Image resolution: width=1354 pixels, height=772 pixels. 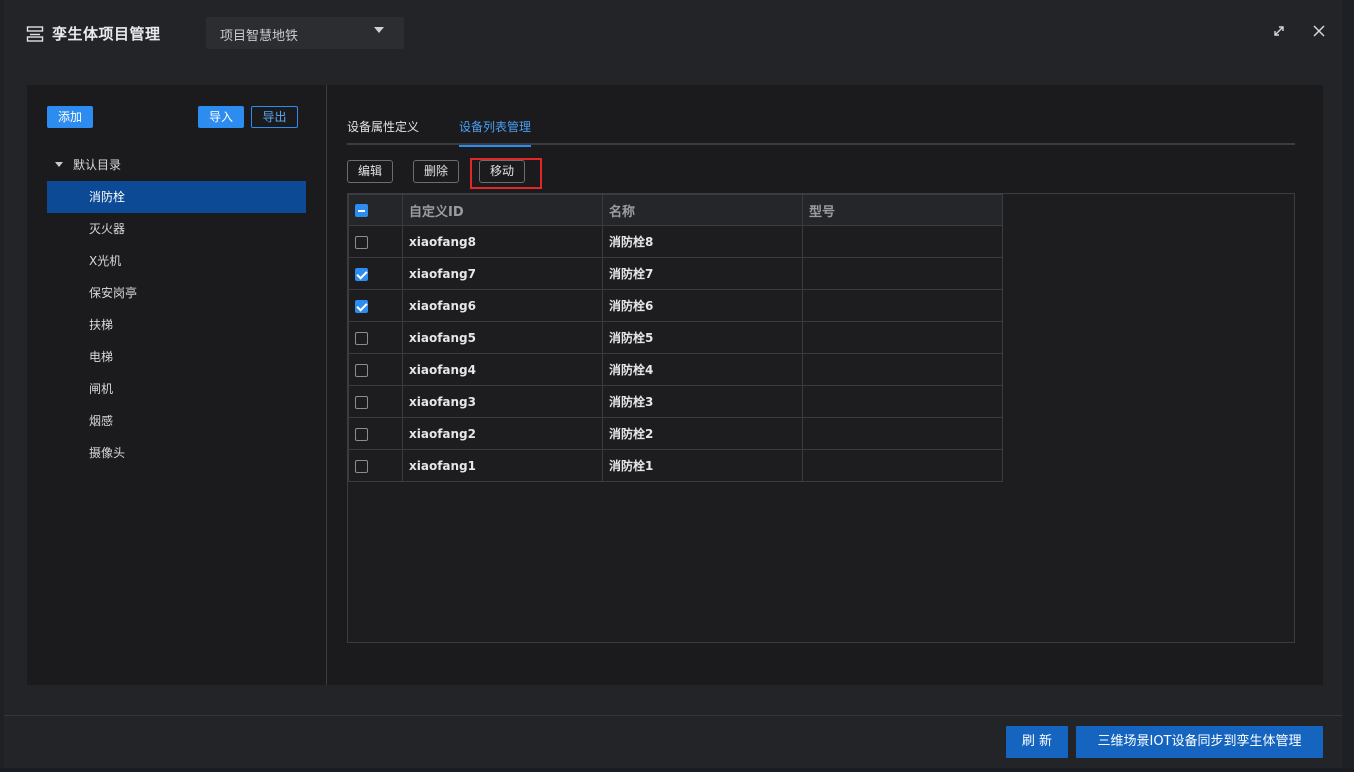 I want to click on cell-name: 消防栓7, so click(x=702, y=273).